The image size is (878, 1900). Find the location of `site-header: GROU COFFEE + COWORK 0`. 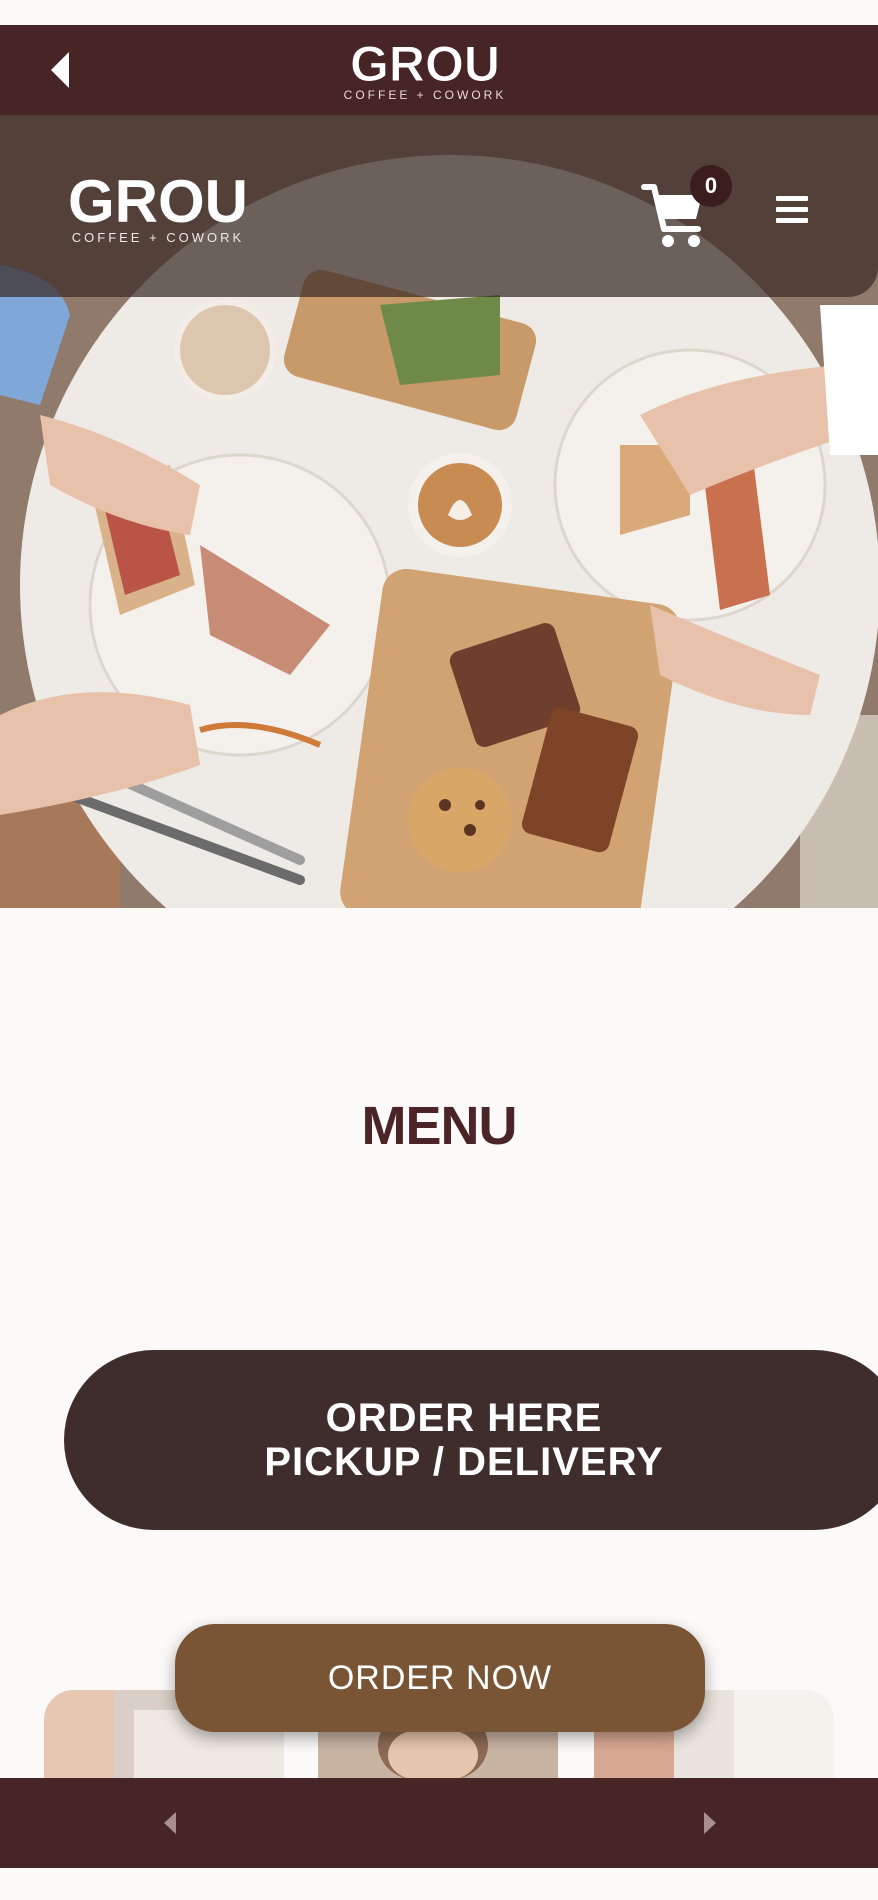

site-header: GROU COFFEE + COWORK 0 is located at coordinates (439, 206).